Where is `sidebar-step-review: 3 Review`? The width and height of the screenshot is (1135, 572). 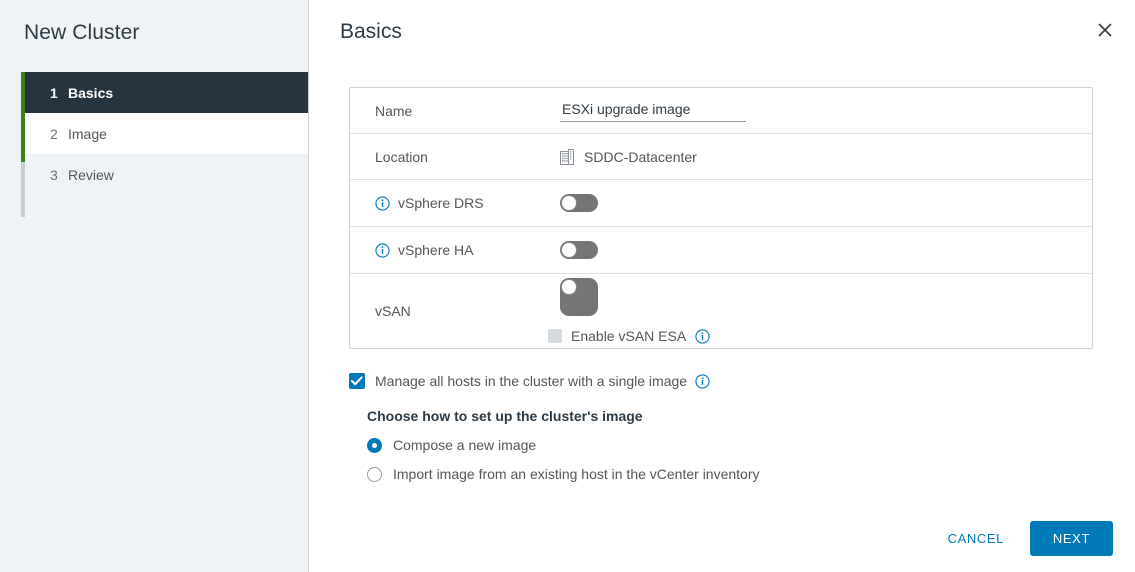 sidebar-step-review: 3 Review is located at coordinates (166, 174).